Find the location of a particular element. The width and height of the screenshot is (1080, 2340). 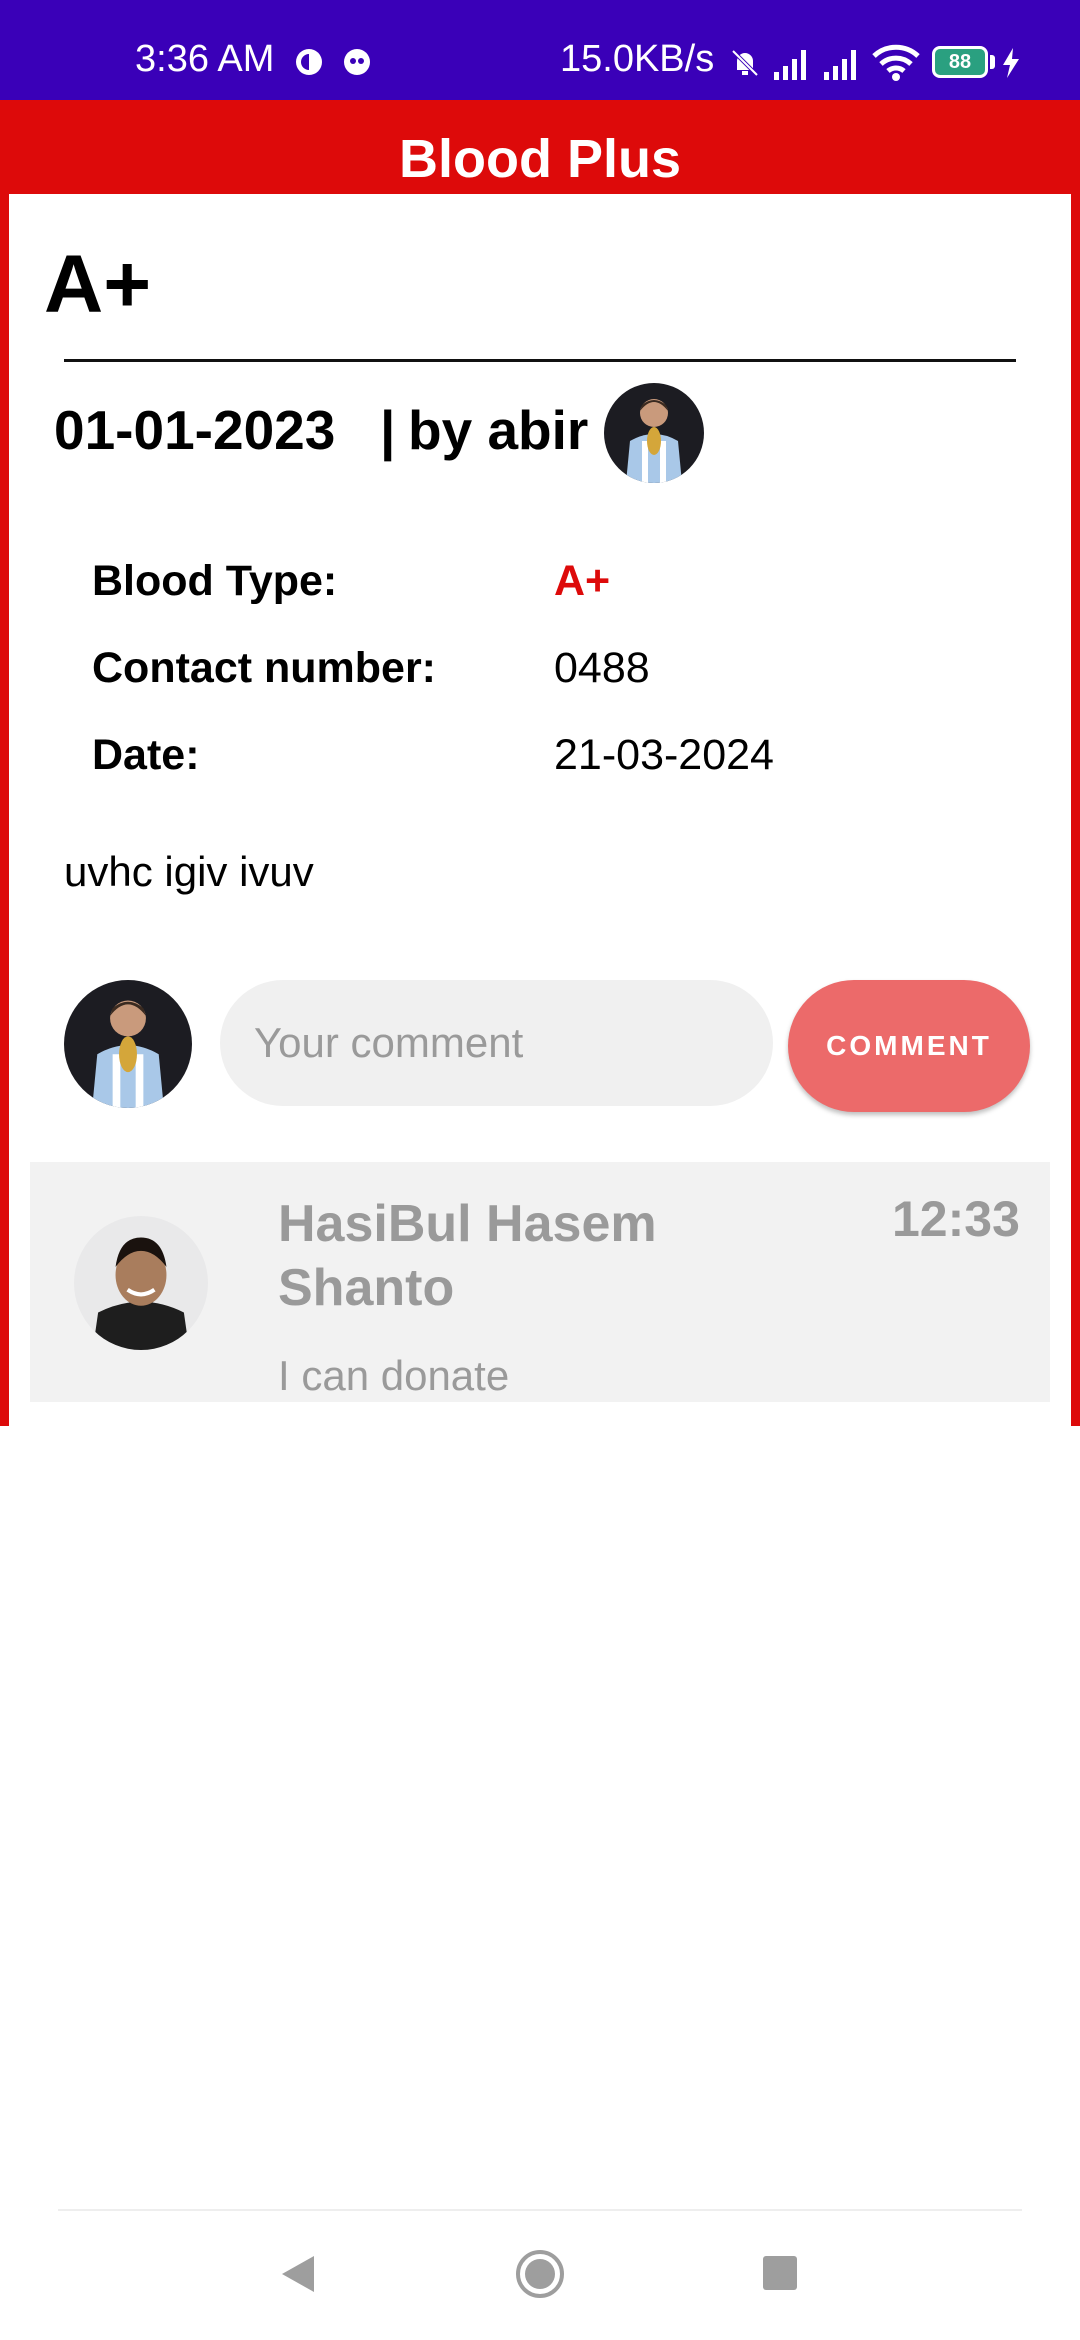

author-avatar is located at coordinates (654, 433).